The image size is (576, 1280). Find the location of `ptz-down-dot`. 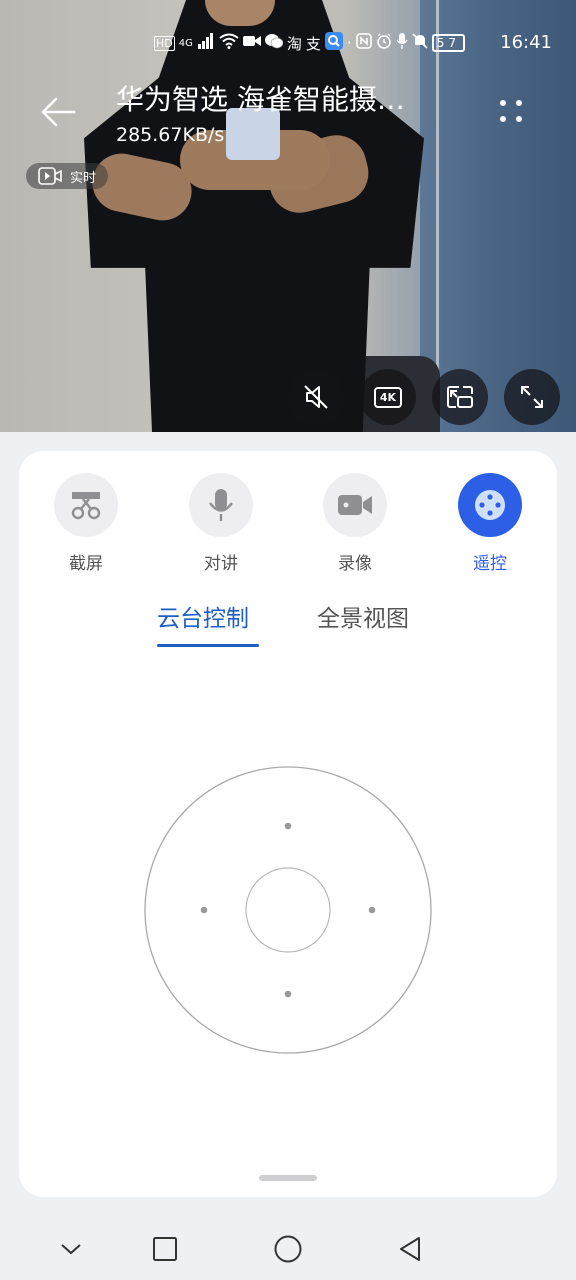

ptz-down-dot is located at coordinates (288, 994).